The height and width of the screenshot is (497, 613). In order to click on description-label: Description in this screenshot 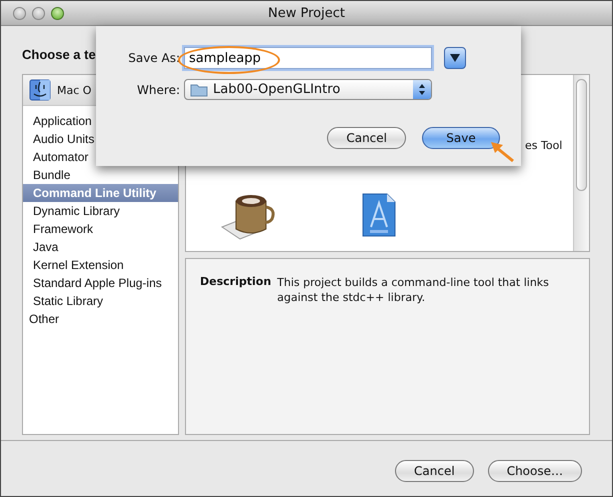, I will do `click(236, 281)`.